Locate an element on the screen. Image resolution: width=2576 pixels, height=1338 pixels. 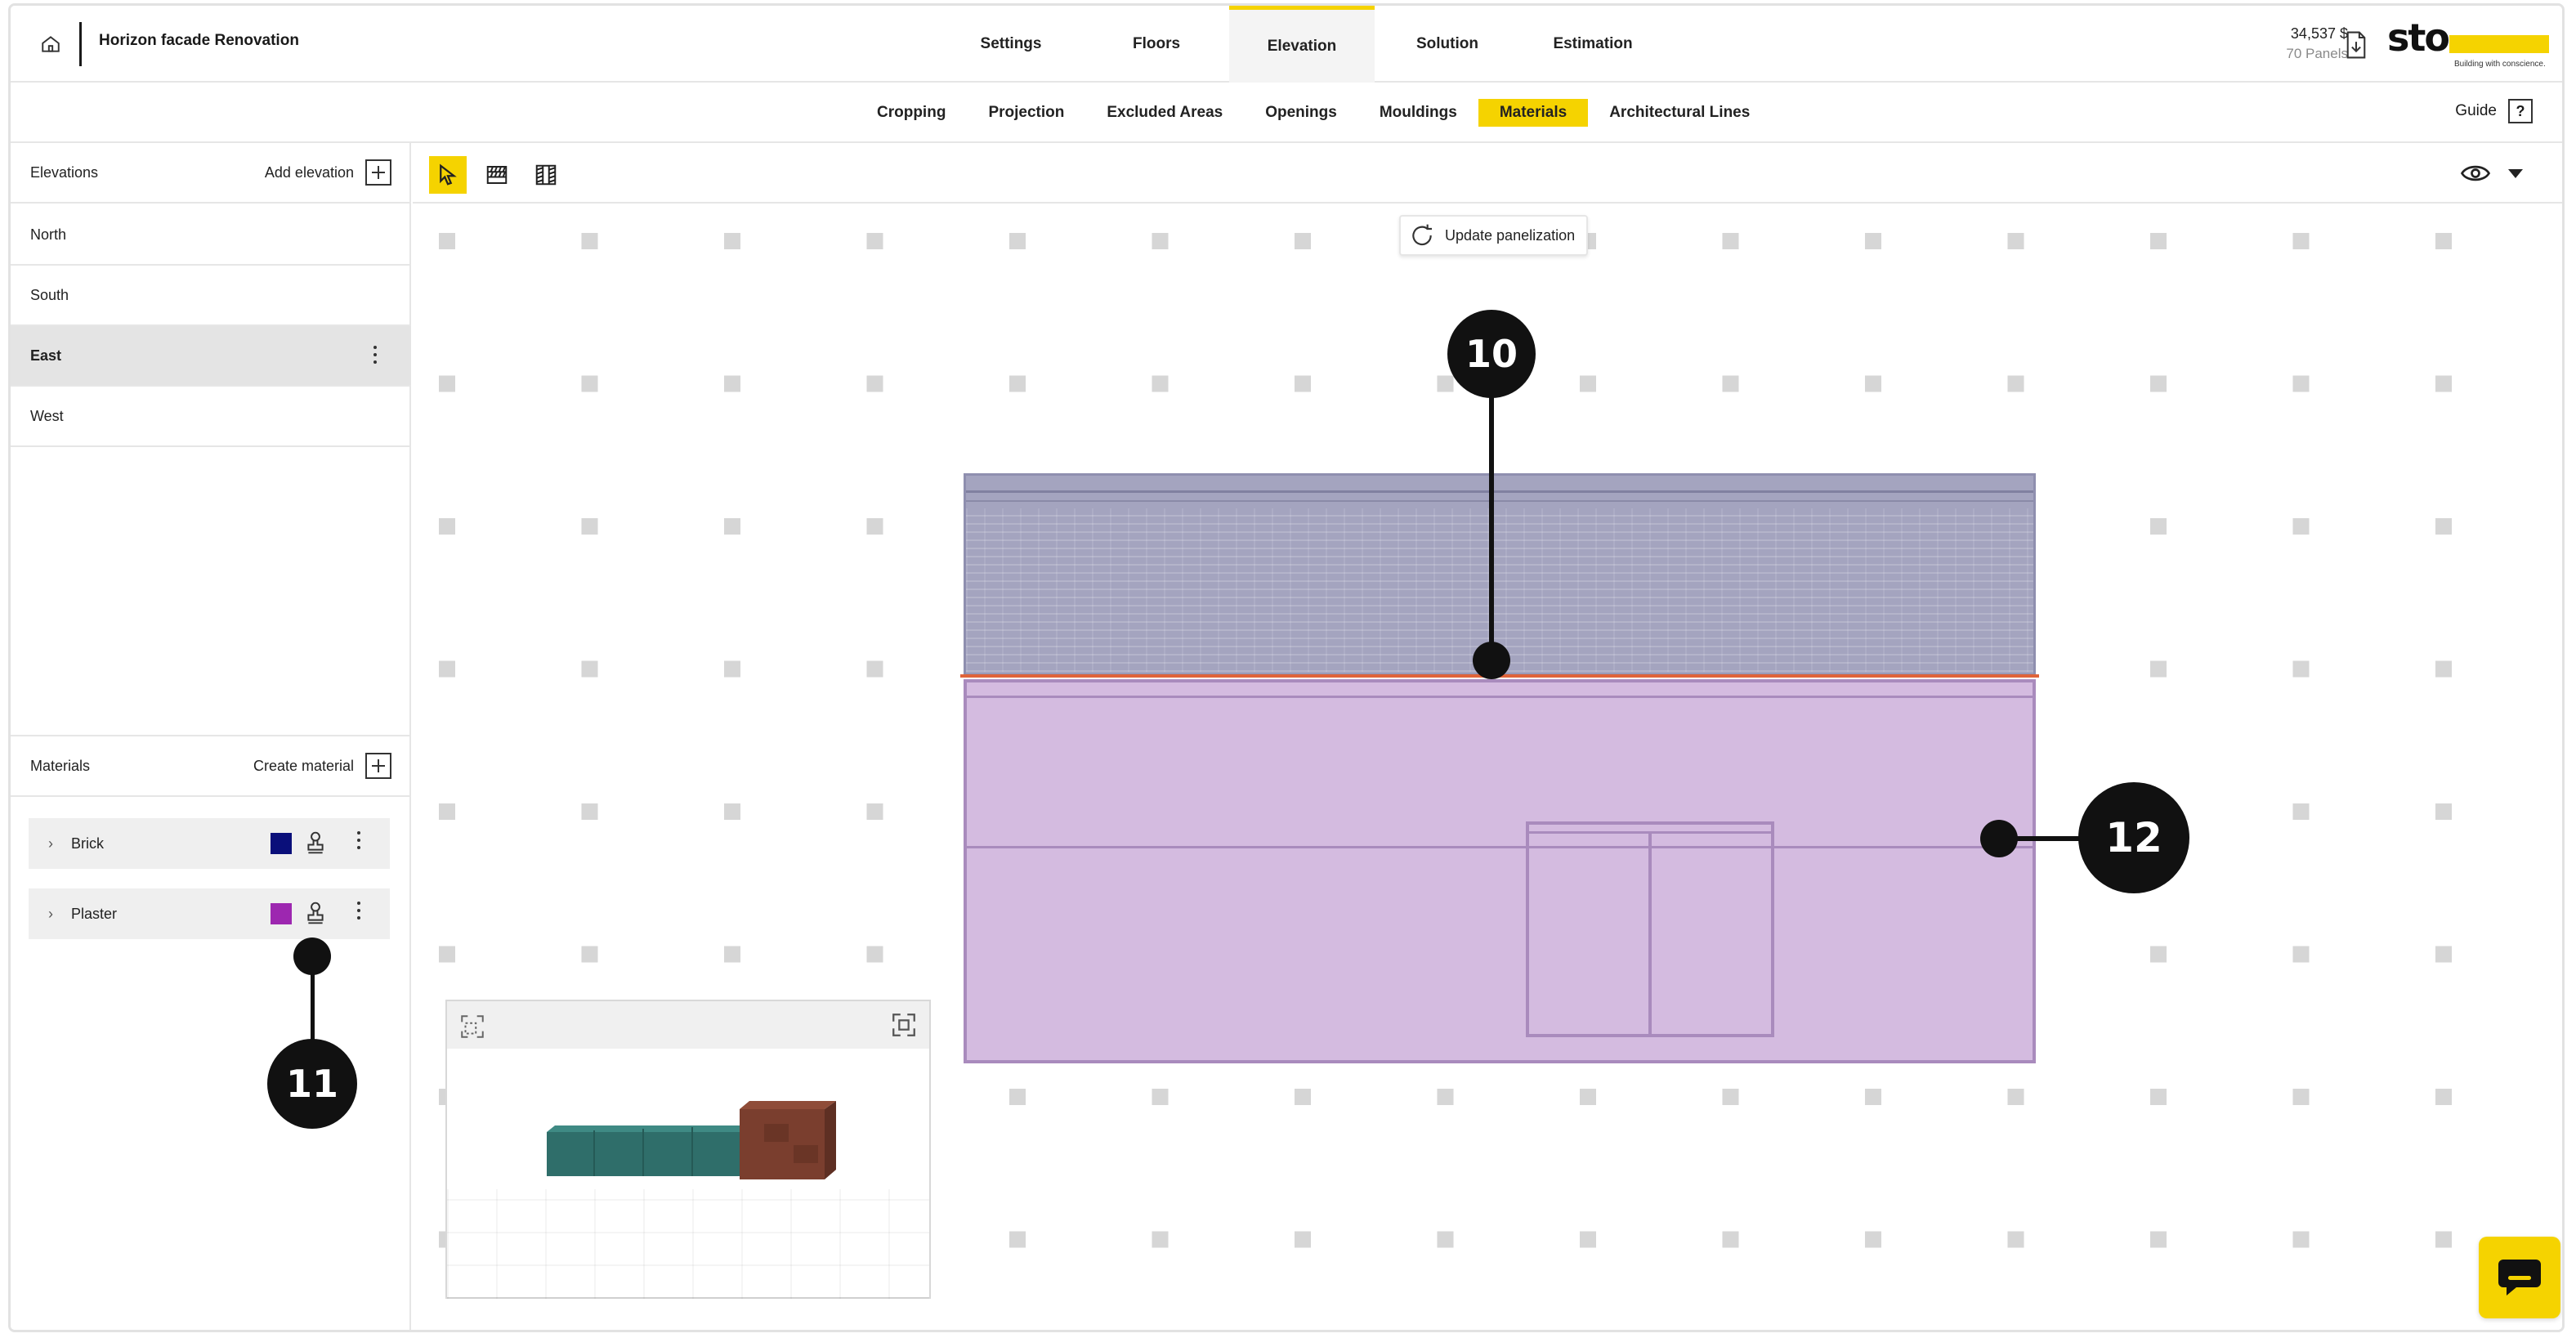
subtab-projection: Projection is located at coordinates (1026, 113).